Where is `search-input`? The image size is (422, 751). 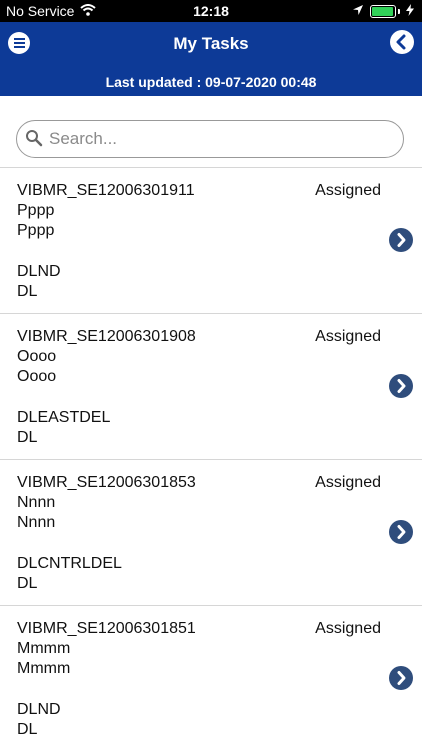 search-input is located at coordinates (219, 139).